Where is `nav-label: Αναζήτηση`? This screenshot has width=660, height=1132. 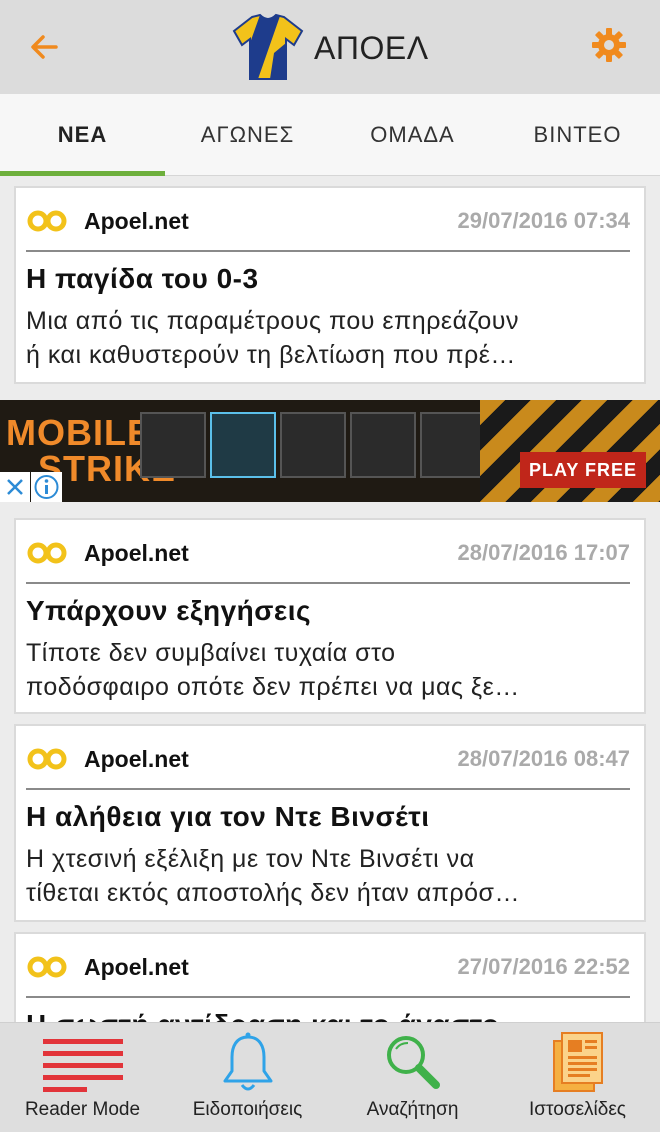 nav-label: Αναζήτηση is located at coordinates (412, 1109).